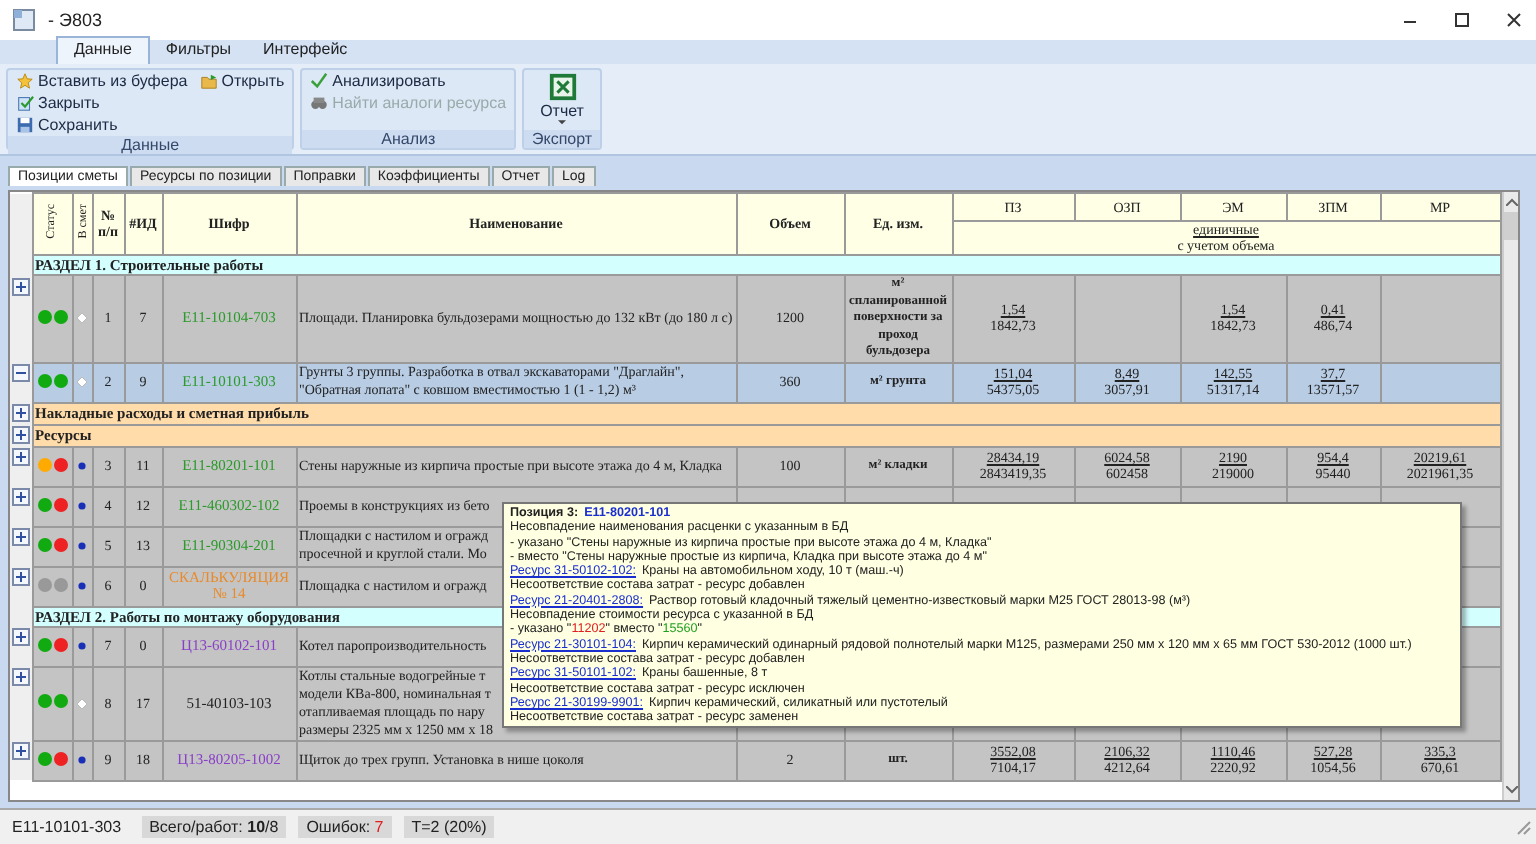 The width and height of the screenshot is (1536, 844). What do you see at coordinates (102, 125) in the screenshot?
I see `save-button: Сохранить` at bounding box center [102, 125].